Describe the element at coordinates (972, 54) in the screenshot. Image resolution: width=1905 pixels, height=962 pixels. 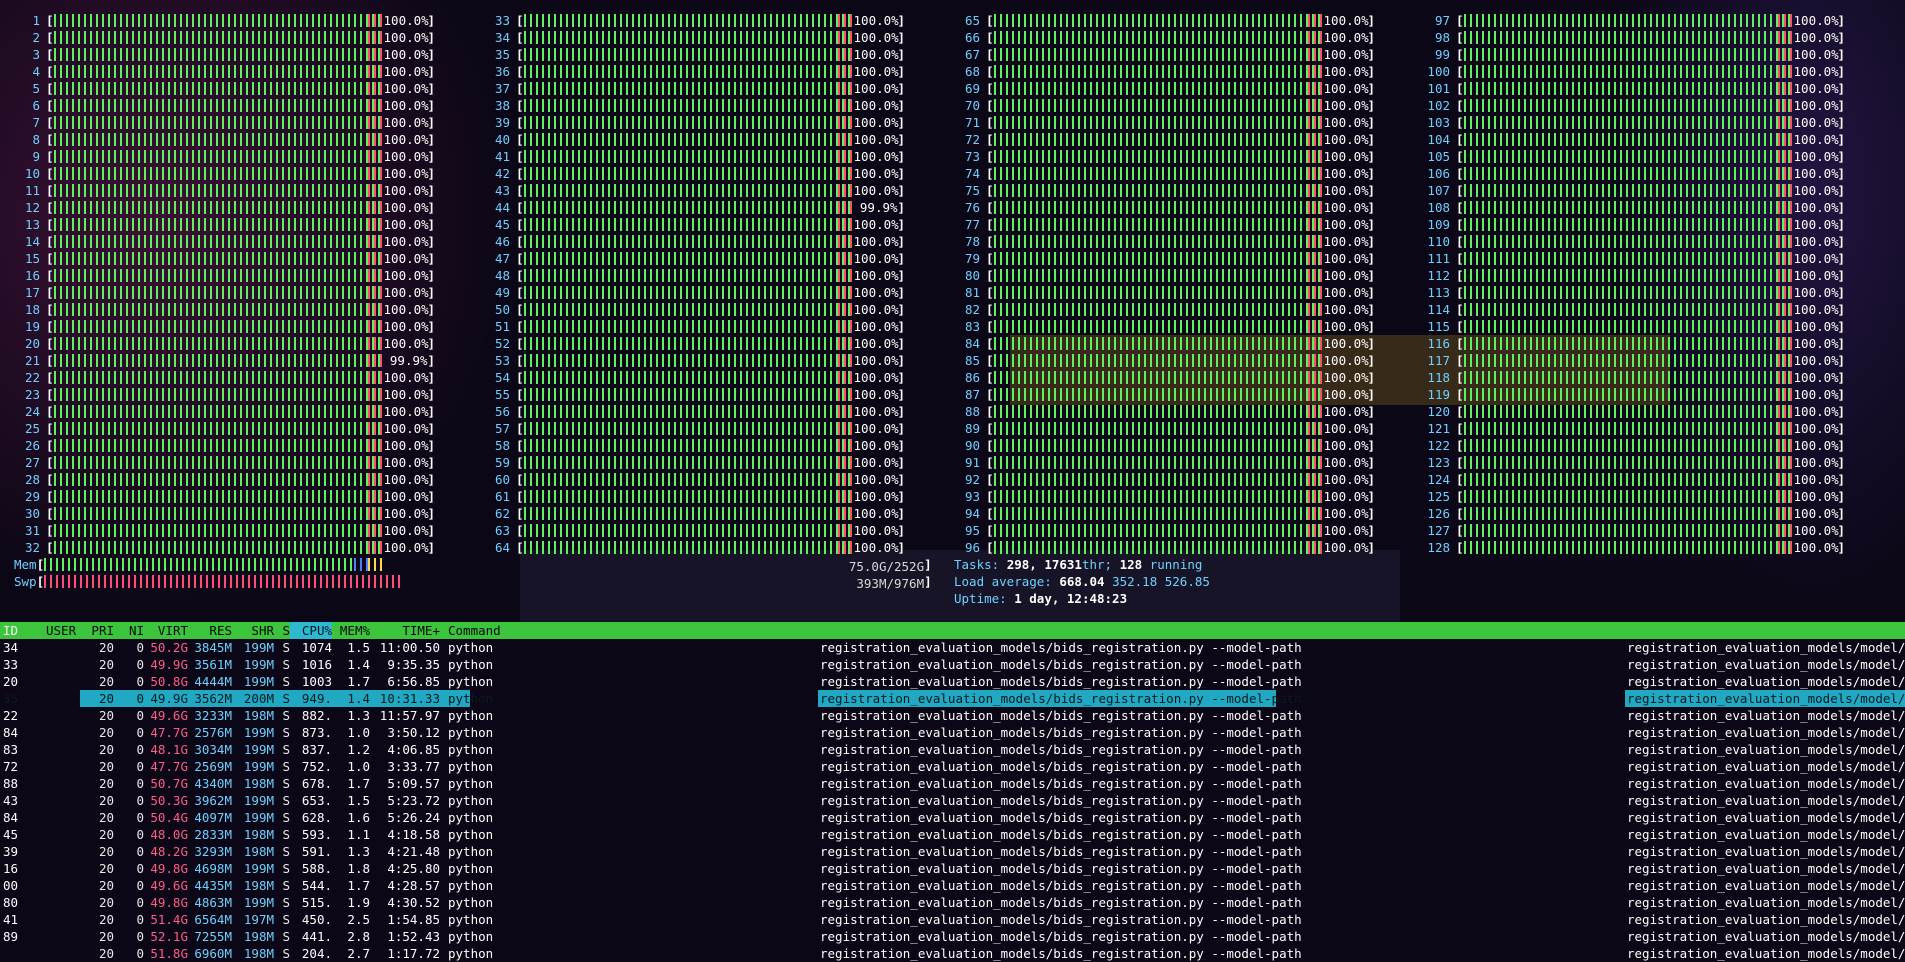
I see `cpu-id: 67` at that location.